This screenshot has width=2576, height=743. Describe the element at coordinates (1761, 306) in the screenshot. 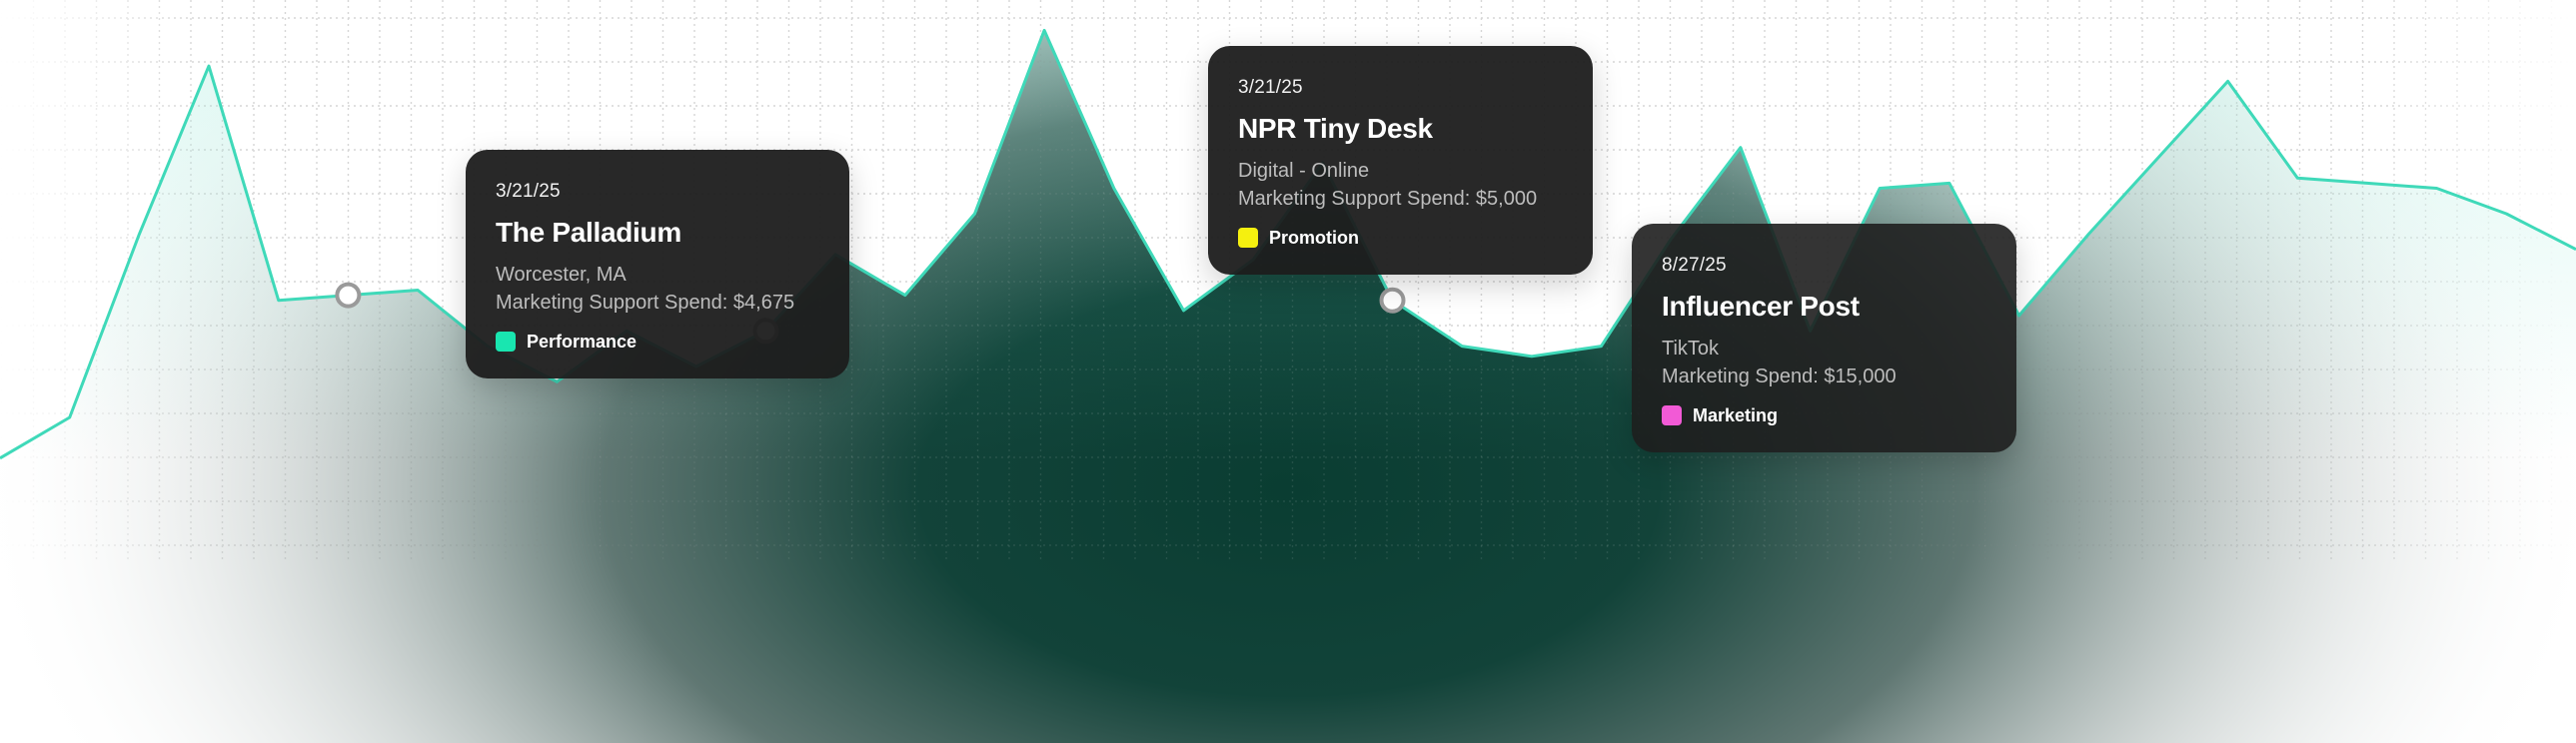

I see `tooltip-title: Influencer Post` at that location.